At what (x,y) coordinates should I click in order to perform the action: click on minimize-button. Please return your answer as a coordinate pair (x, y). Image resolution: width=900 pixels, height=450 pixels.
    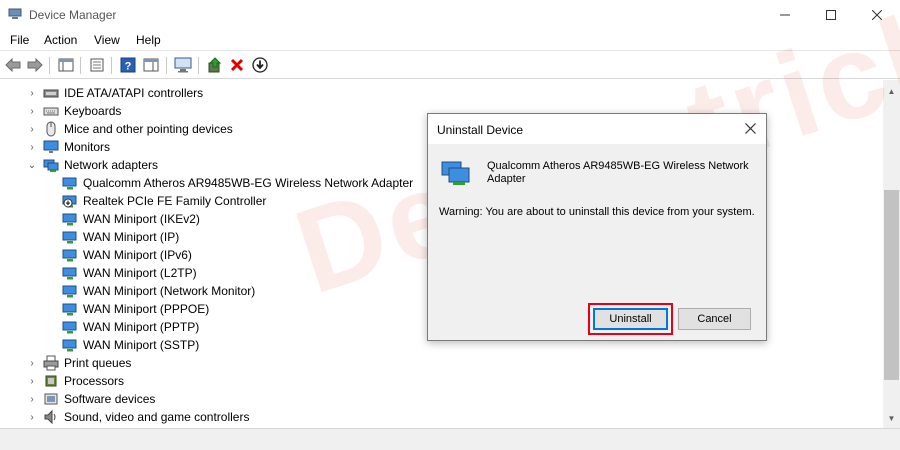
    Looking at the image, I should click on (785, 15).